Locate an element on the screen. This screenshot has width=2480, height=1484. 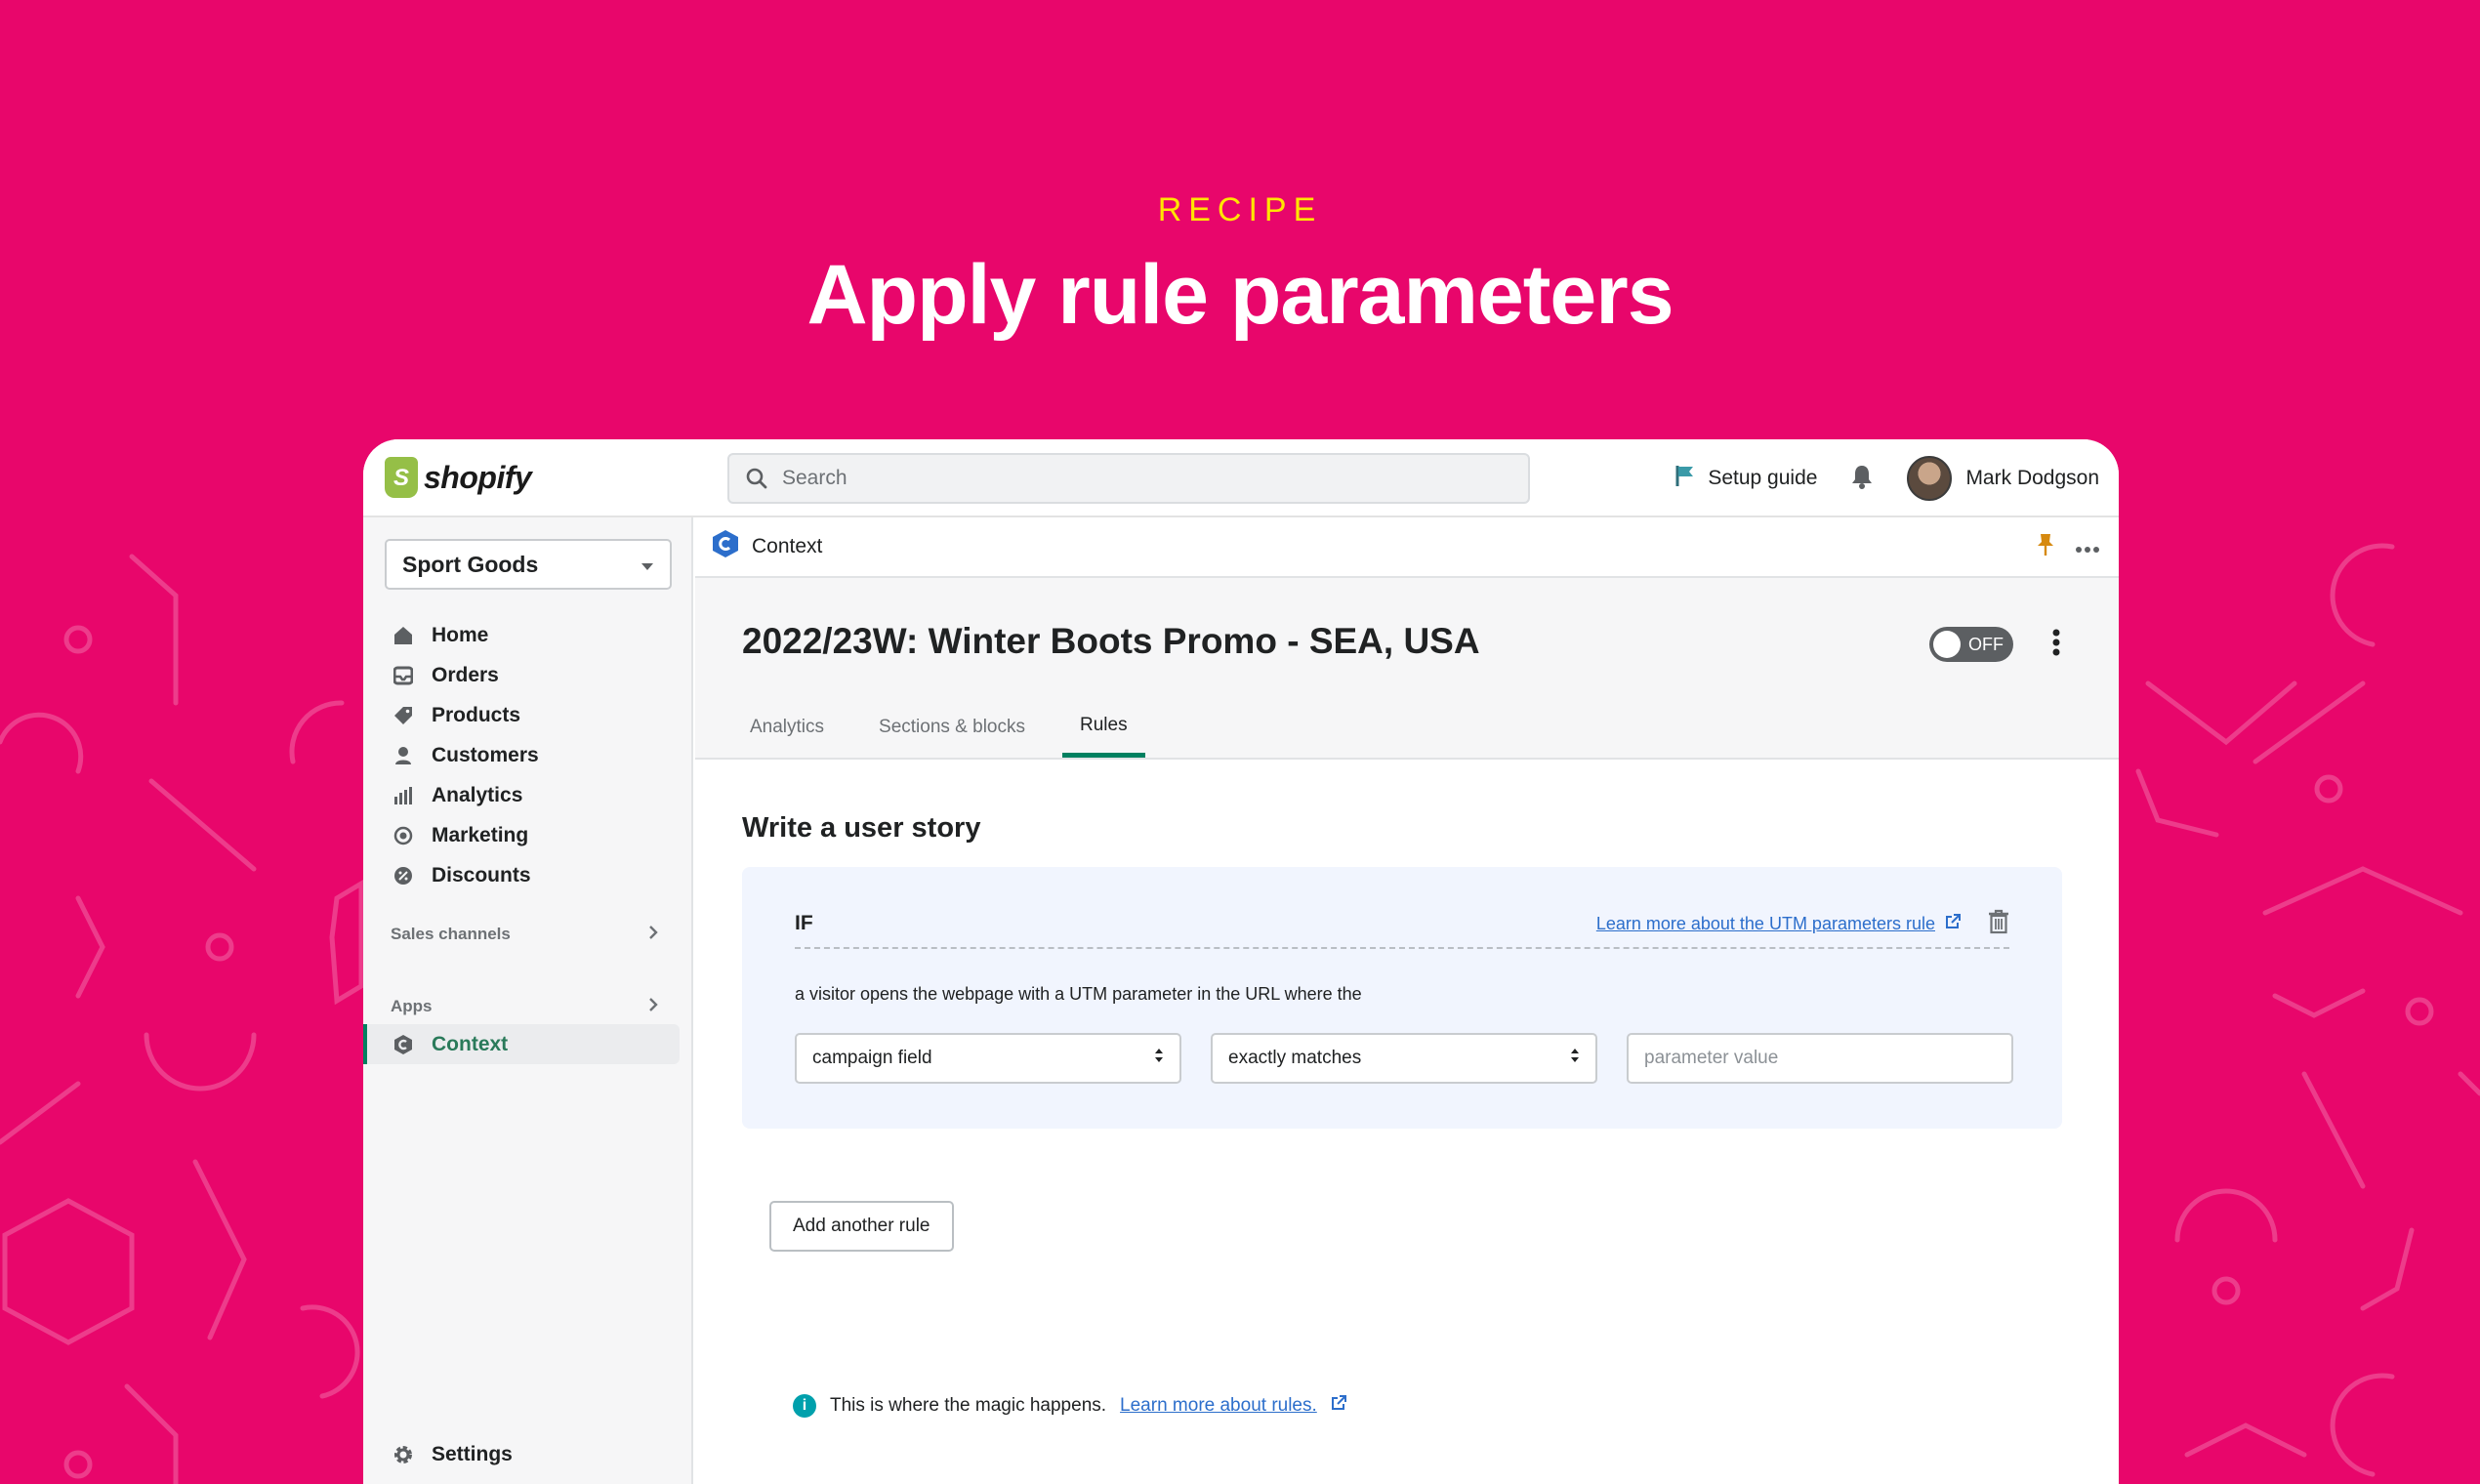
bell-icon is located at coordinates (1862, 479).